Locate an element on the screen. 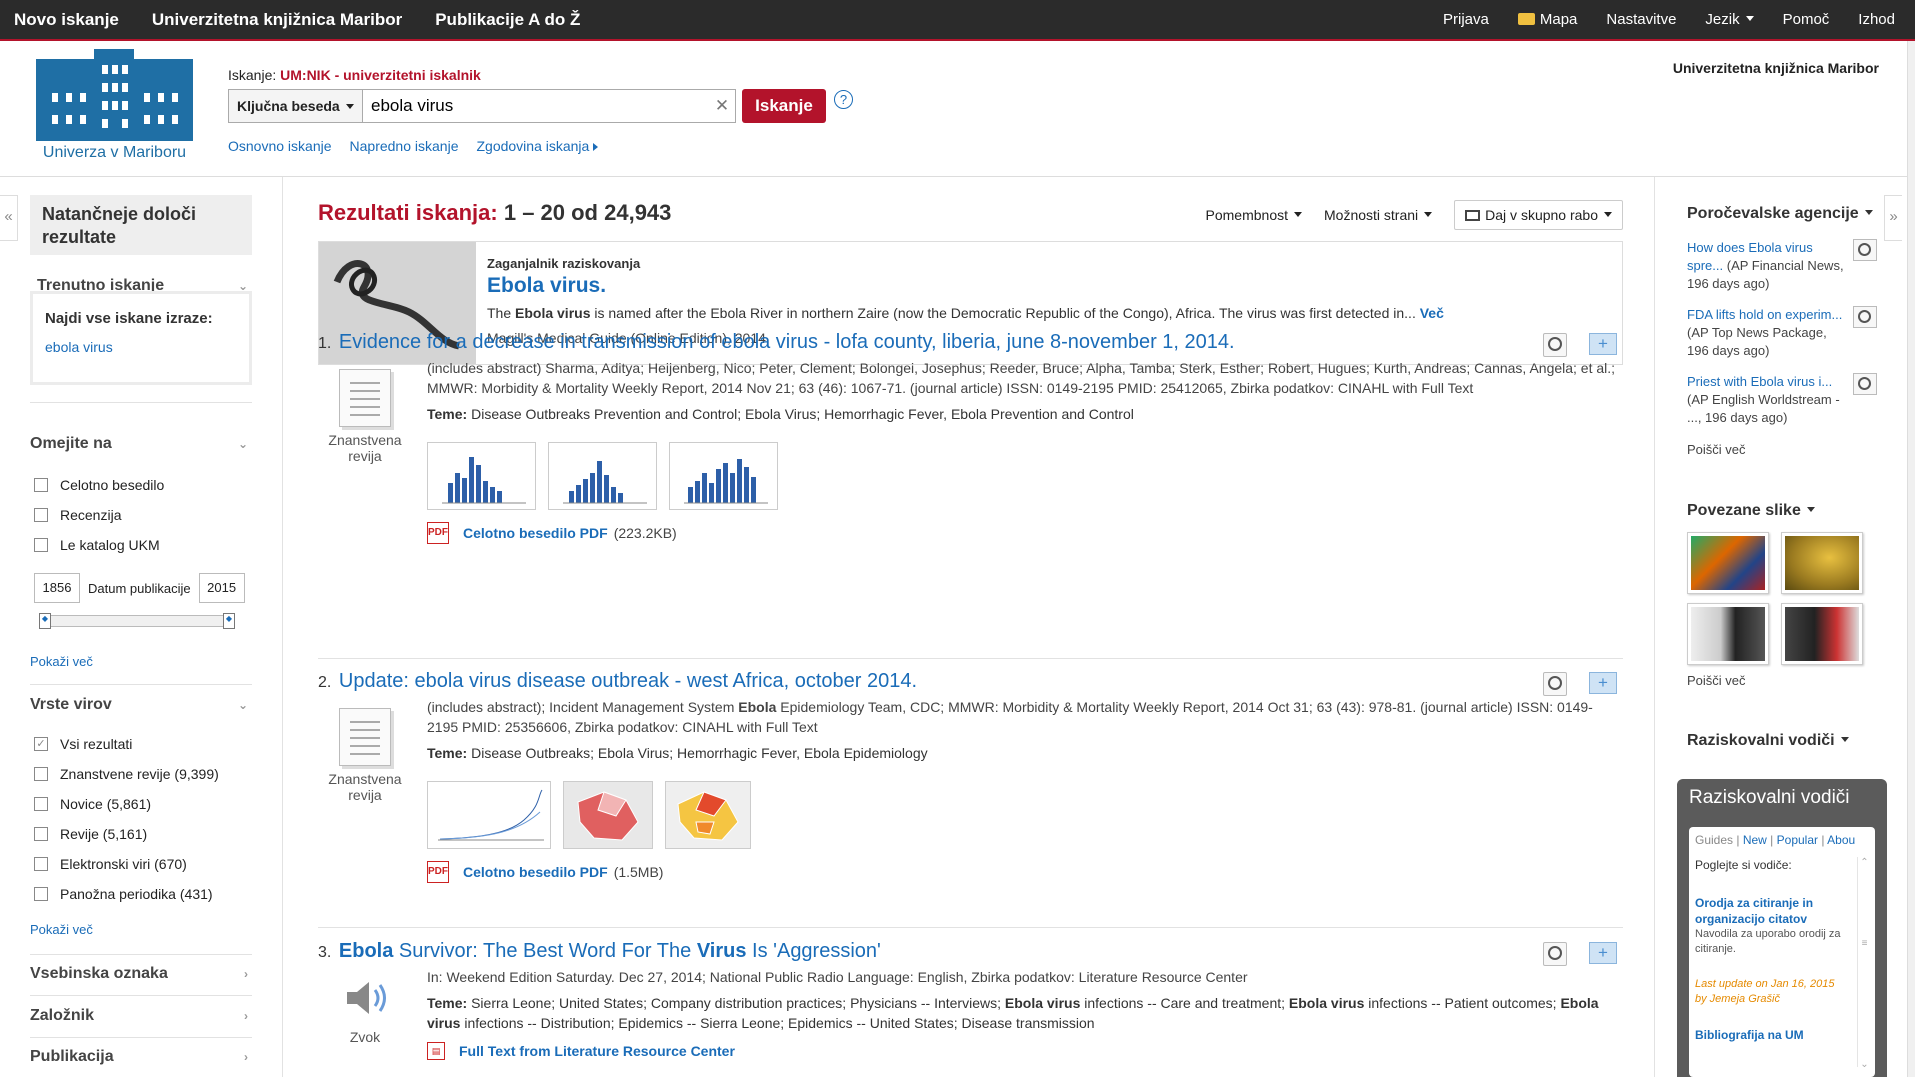  search-history-link: Zgodovina iskanja is located at coordinates (537, 146).